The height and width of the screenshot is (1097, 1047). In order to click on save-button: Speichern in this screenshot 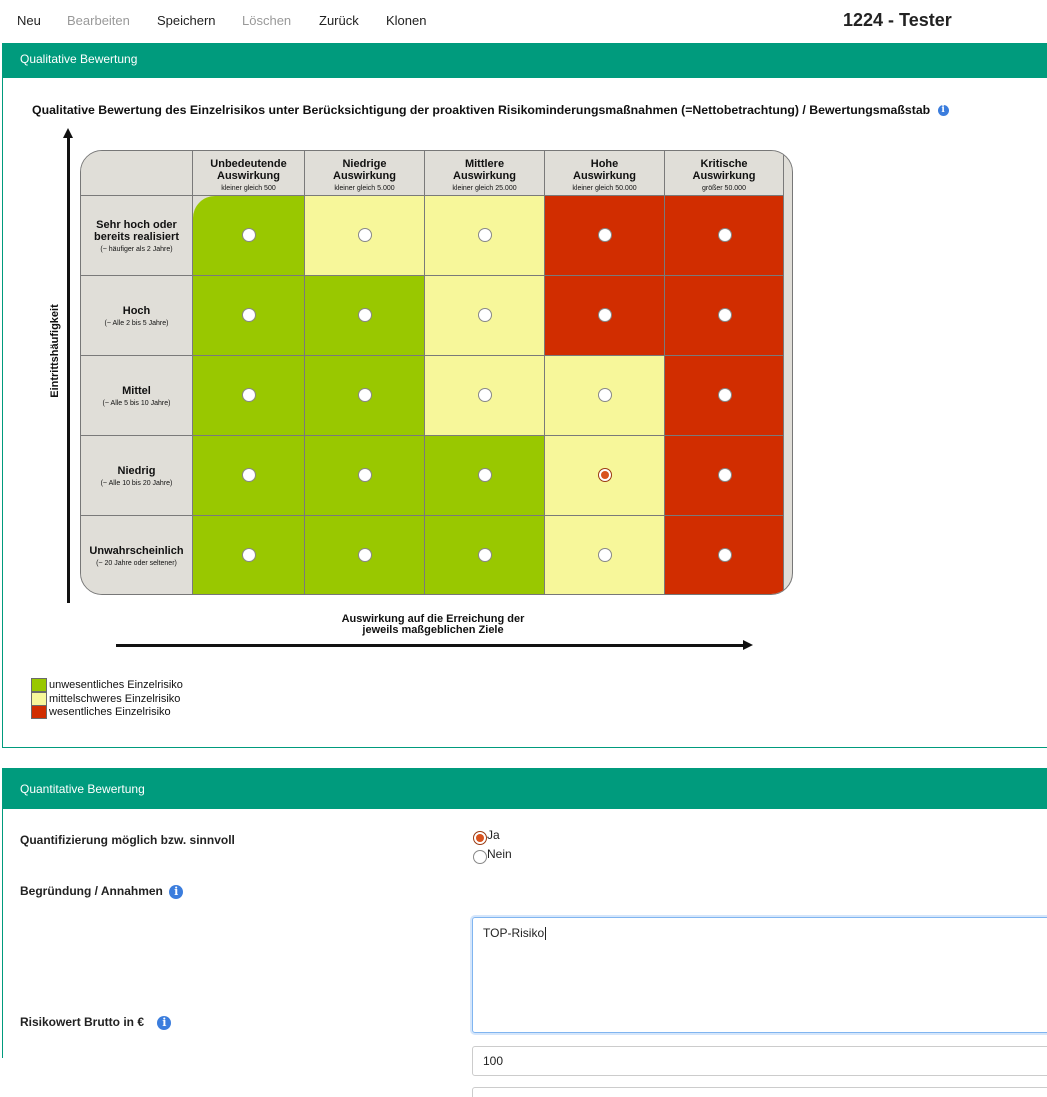, I will do `click(186, 20)`.